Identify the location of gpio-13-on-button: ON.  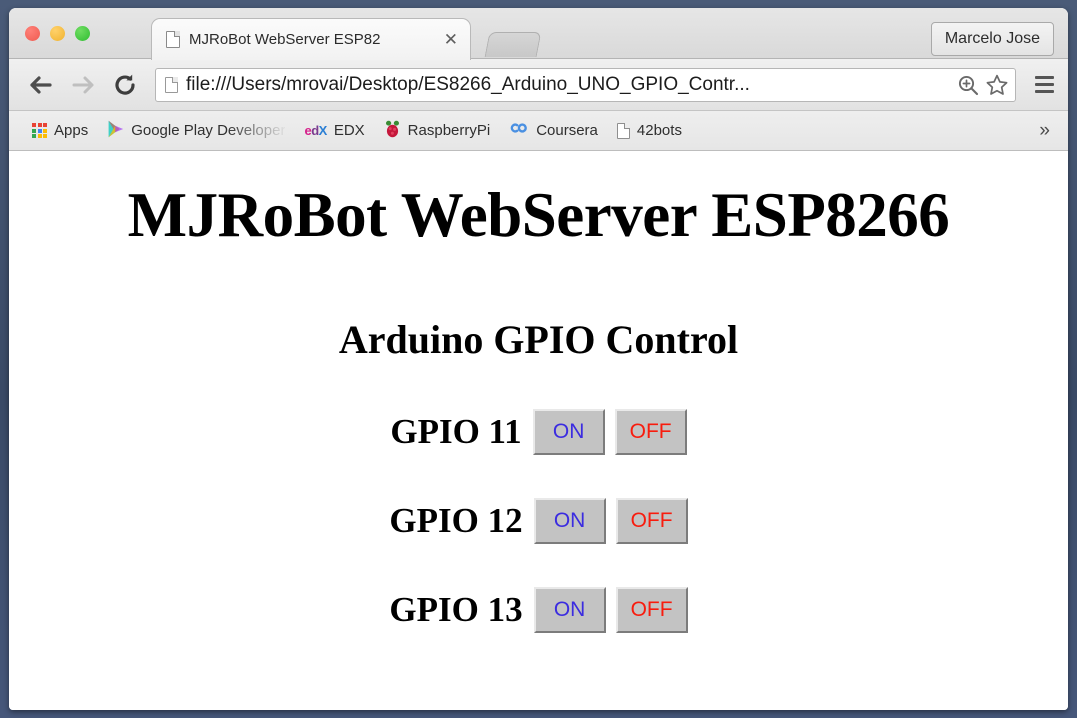
(569, 610).